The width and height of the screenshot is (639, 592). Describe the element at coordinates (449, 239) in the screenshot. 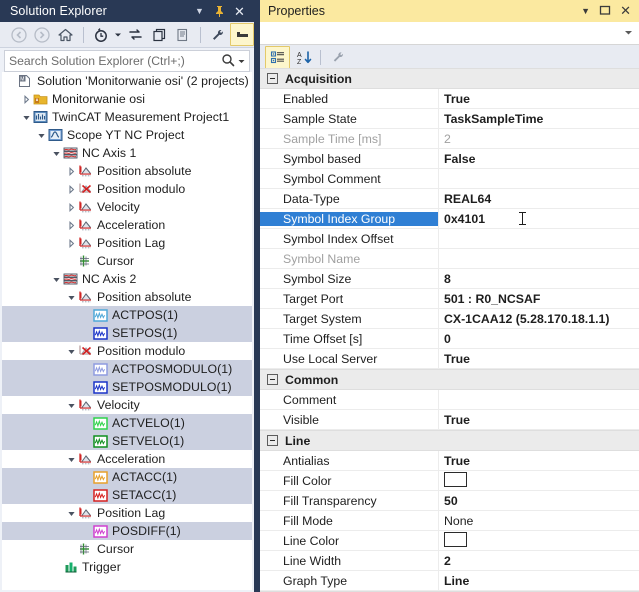

I see `property-row: Symbol Index Offset` at that location.